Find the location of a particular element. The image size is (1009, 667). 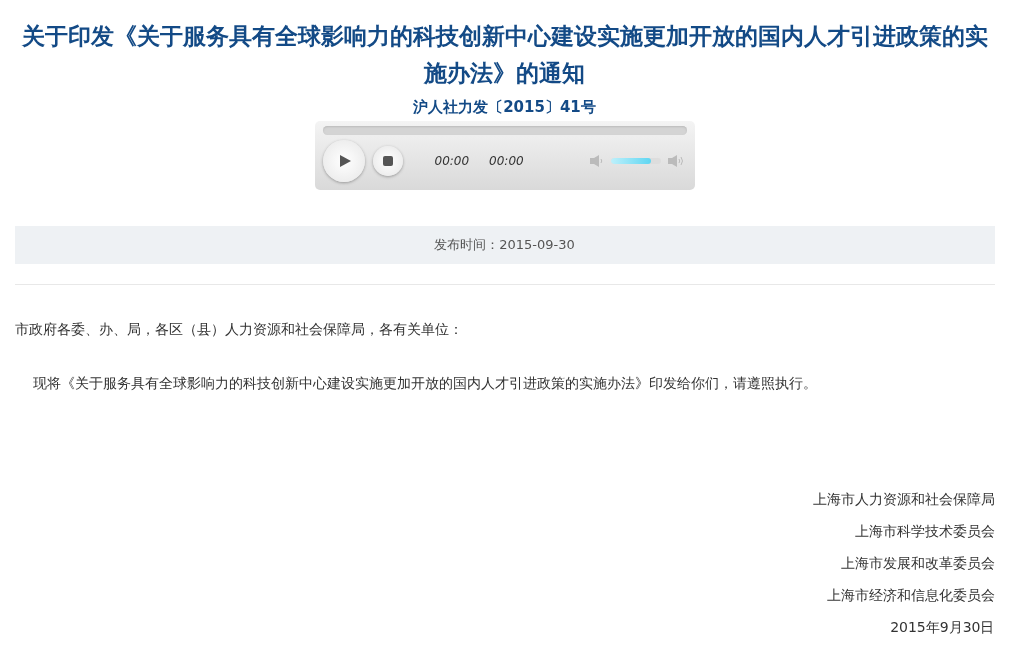

document-number: 沪人社力发〔2015〕41号 is located at coordinates (504, 107).